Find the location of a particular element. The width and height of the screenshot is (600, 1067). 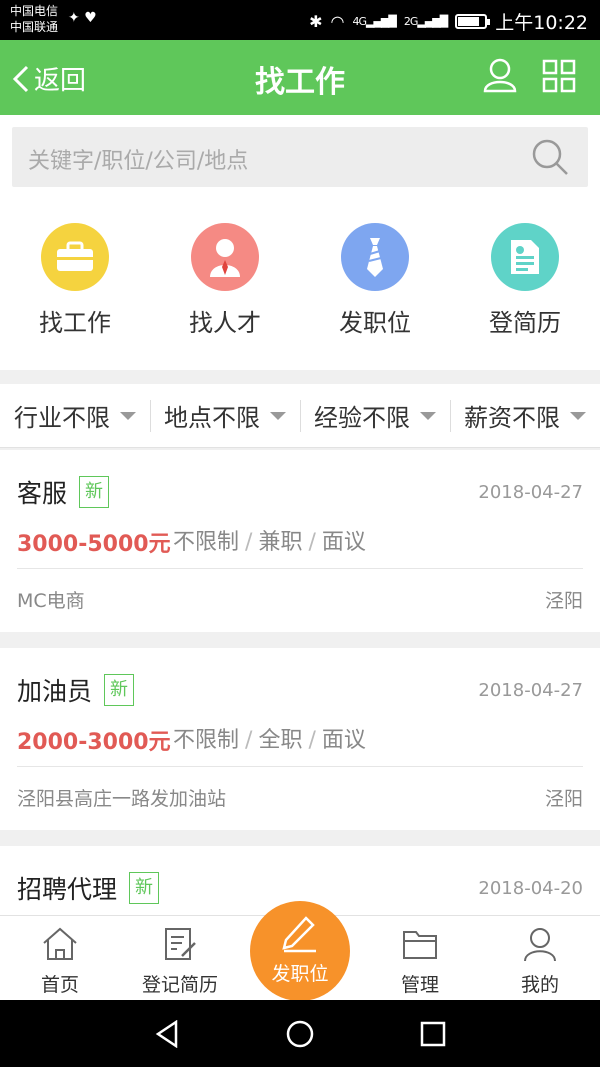

quick-action-register-resume: 登简历 is located at coordinates (525, 283).